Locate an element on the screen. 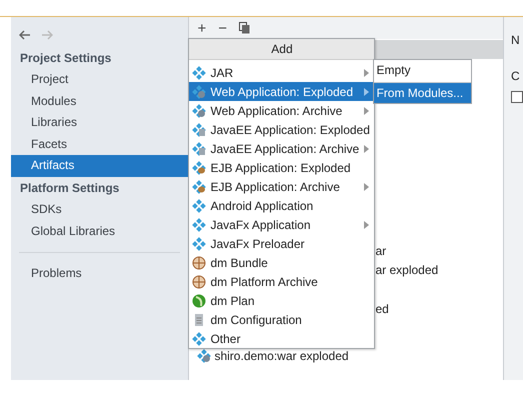 Image resolution: width=523 pixels, height=404 pixels. back-arrow-icon is located at coordinates (25, 35).